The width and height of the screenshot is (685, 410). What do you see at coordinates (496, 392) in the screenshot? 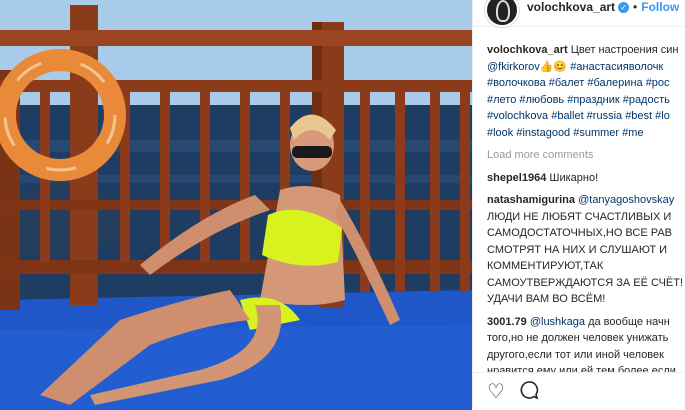
I see `heart-icon: ♡` at bounding box center [496, 392].